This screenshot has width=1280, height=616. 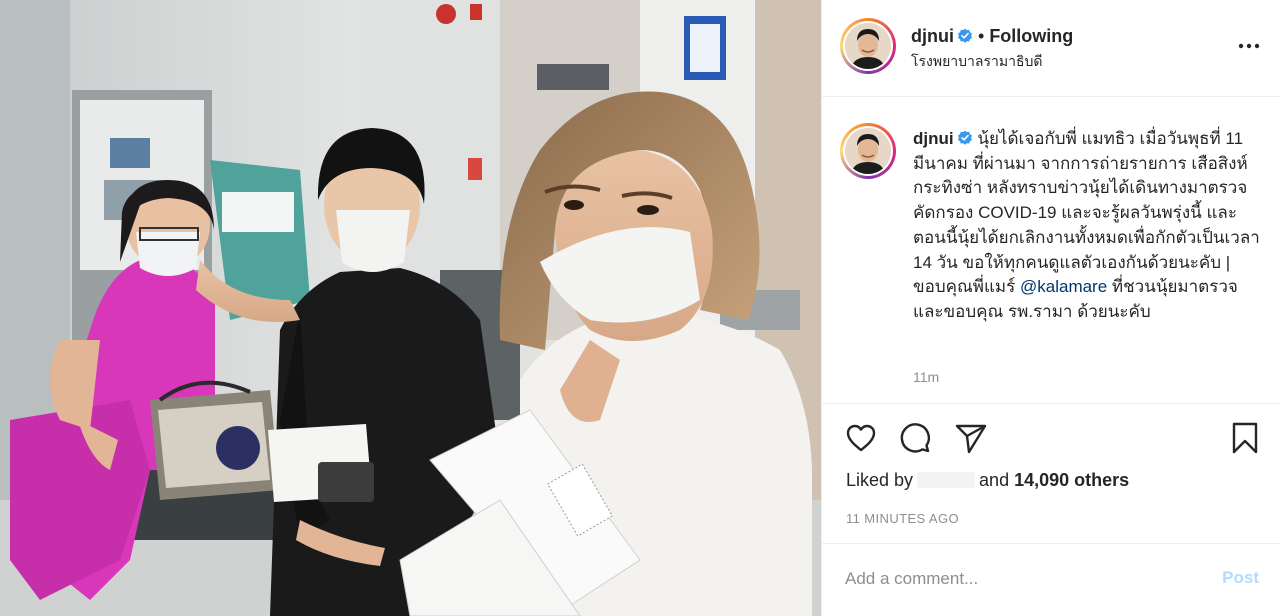 I want to click on comment-bubble-icon, so click(x=915, y=438).